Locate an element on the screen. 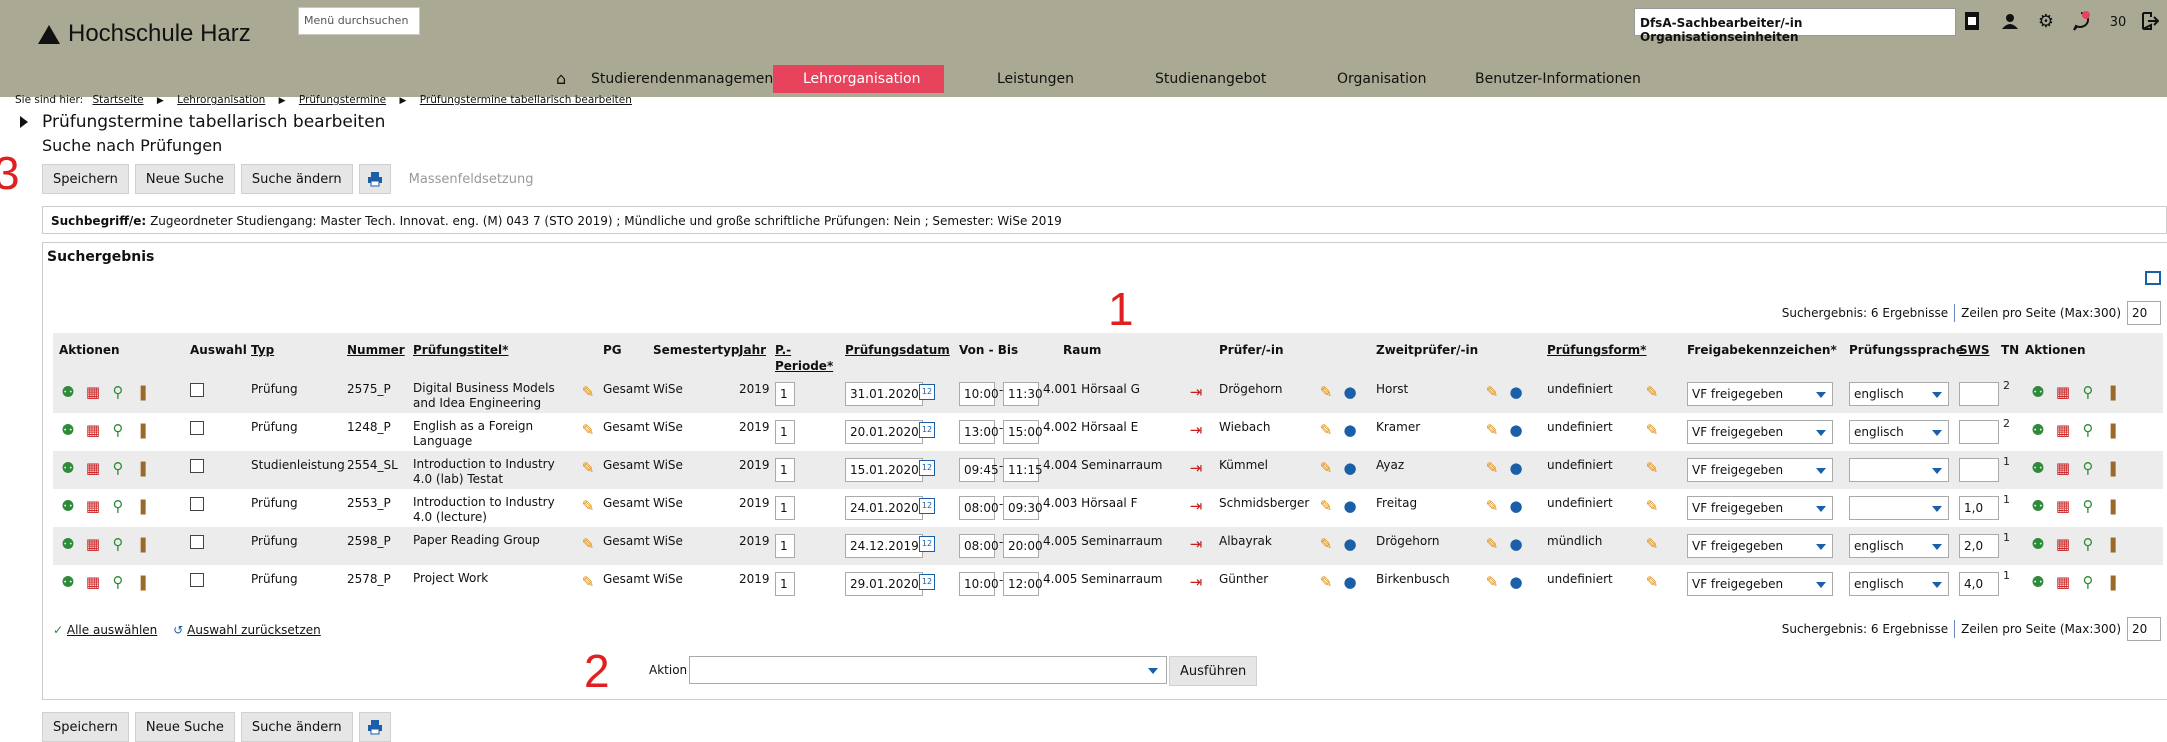  sws-input: 2,0 is located at coordinates (1979, 546).